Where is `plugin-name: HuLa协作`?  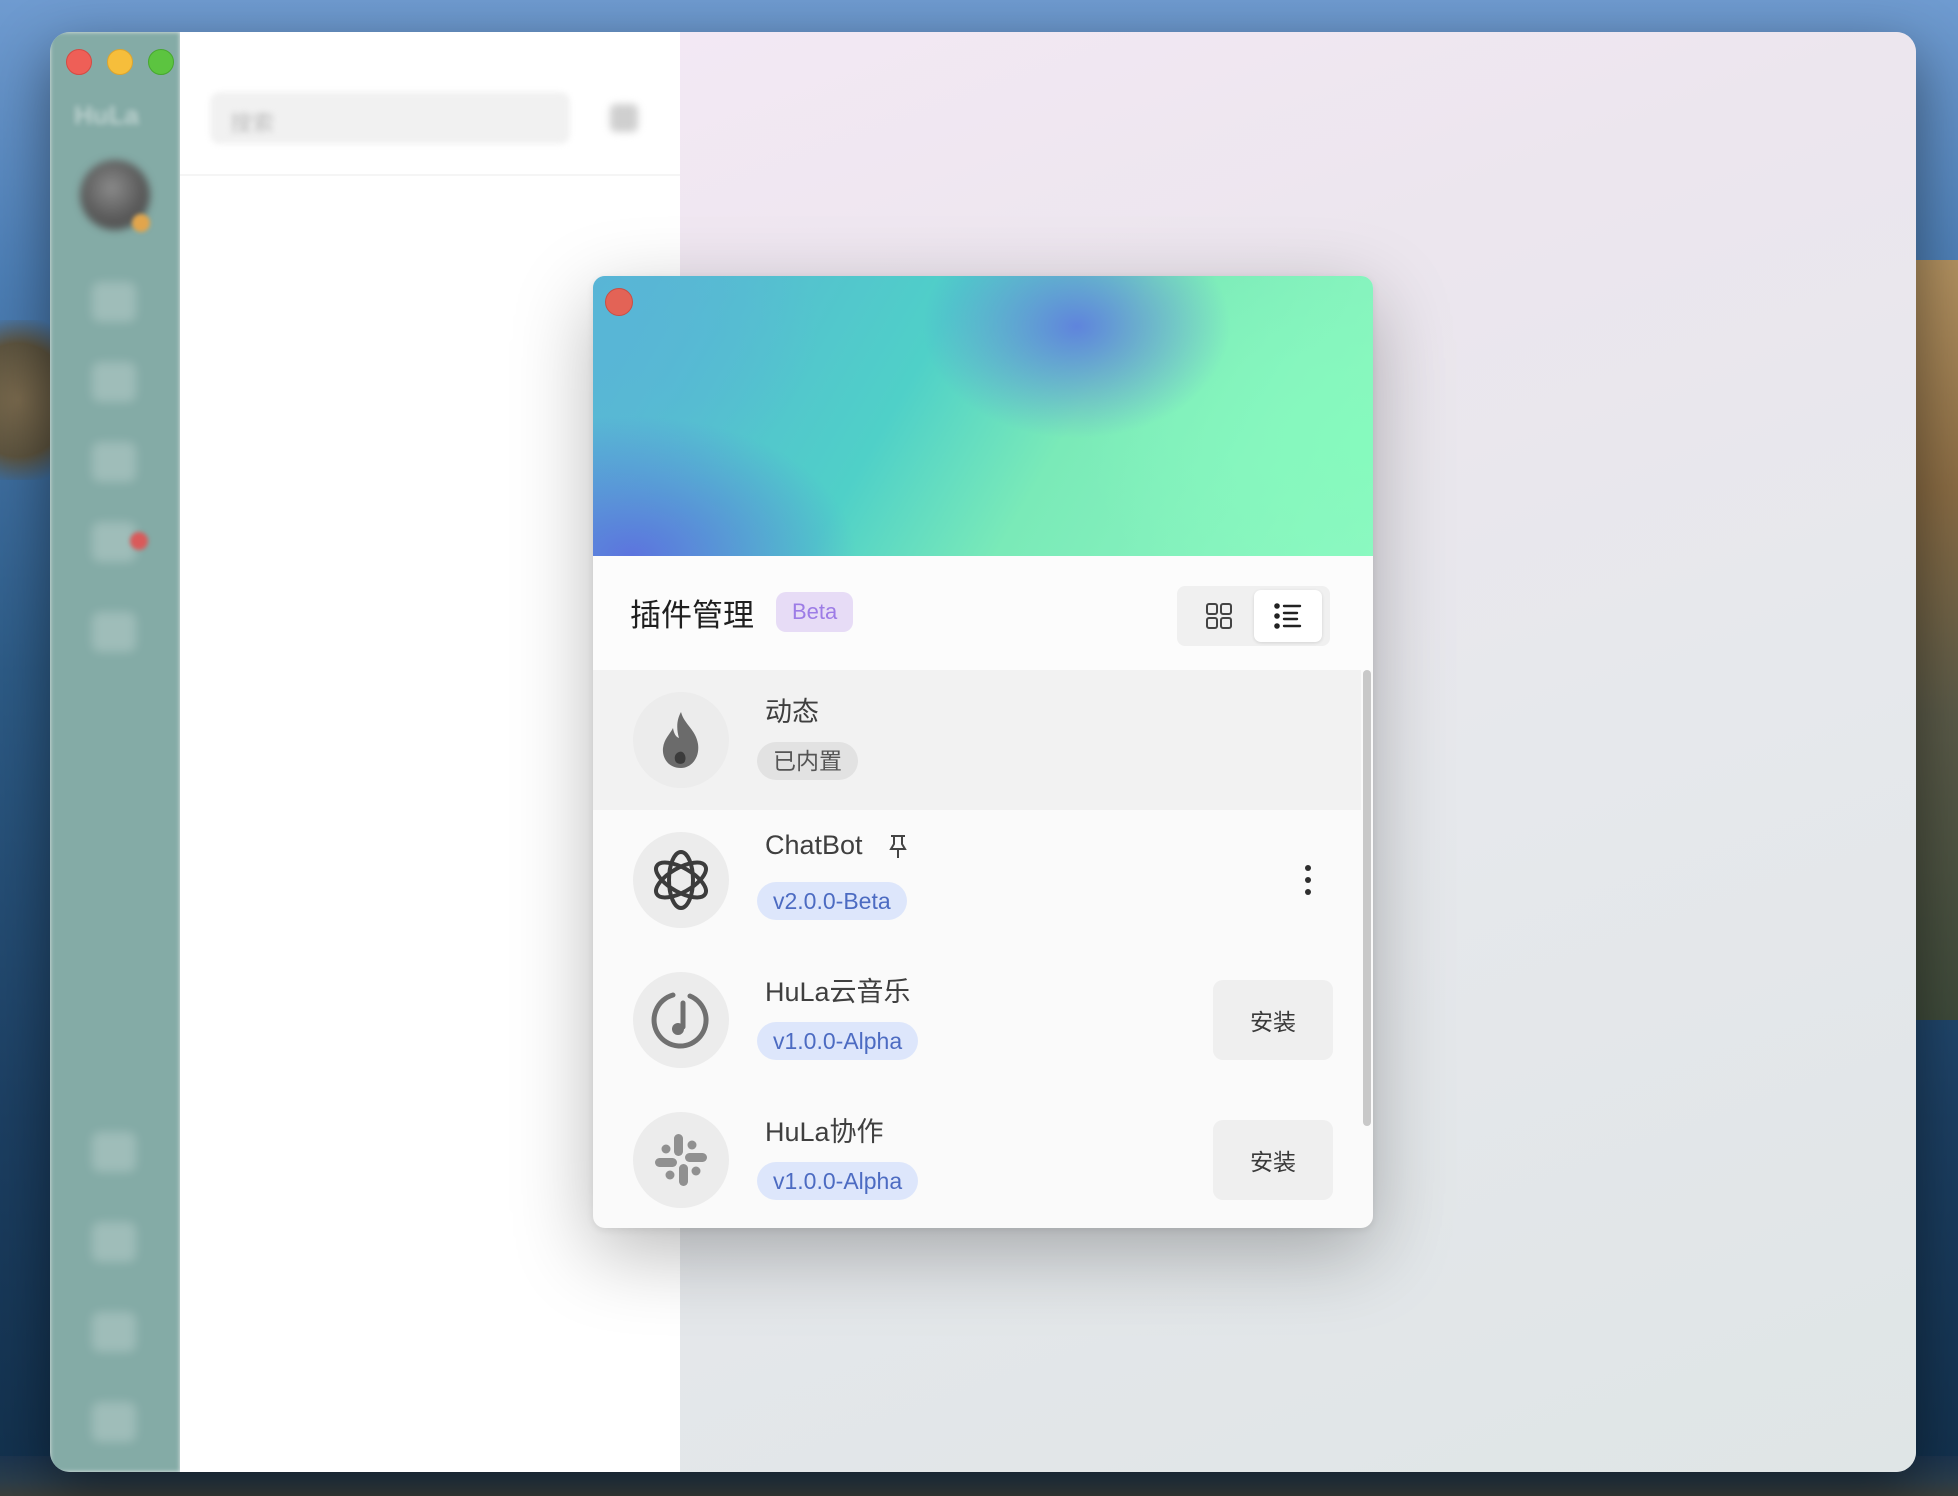 plugin-name: HuLa协作 is located at coordinates (824, 1132).